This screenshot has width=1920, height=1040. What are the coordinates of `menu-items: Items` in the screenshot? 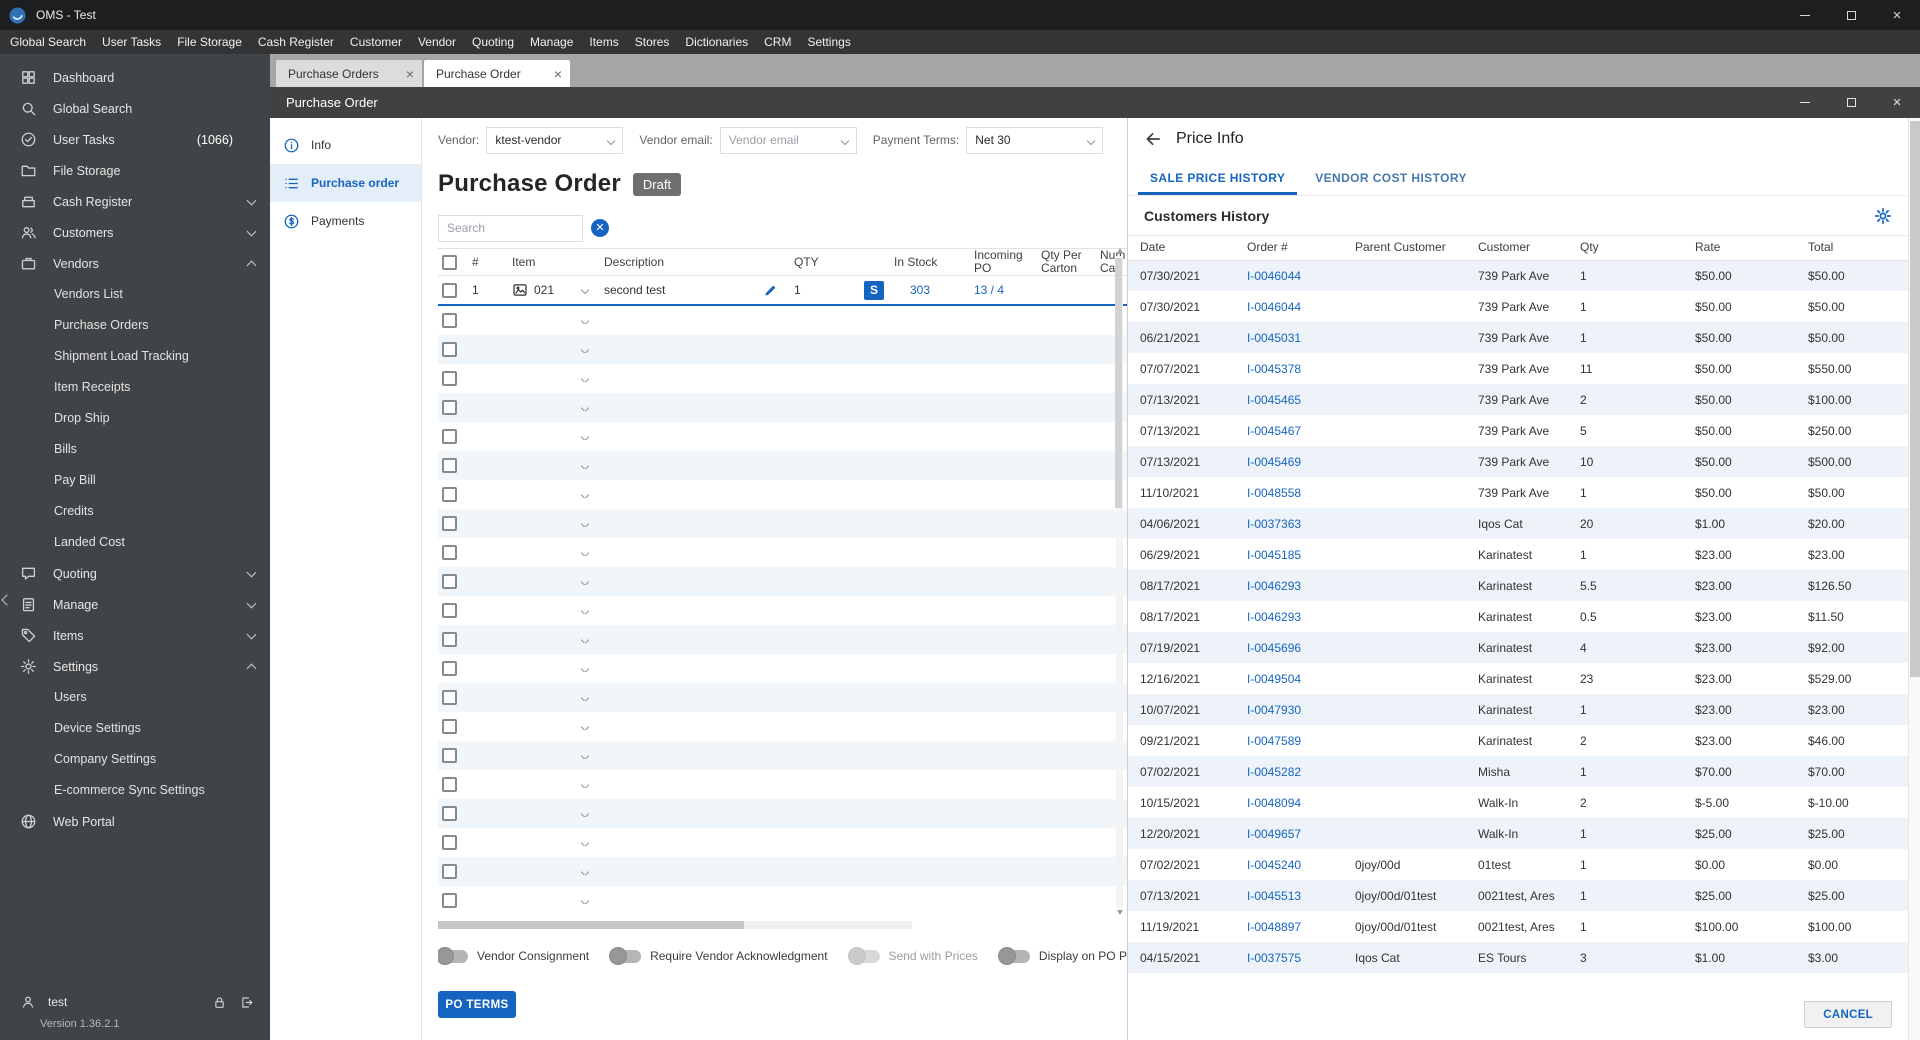 It's located at (603, 42).